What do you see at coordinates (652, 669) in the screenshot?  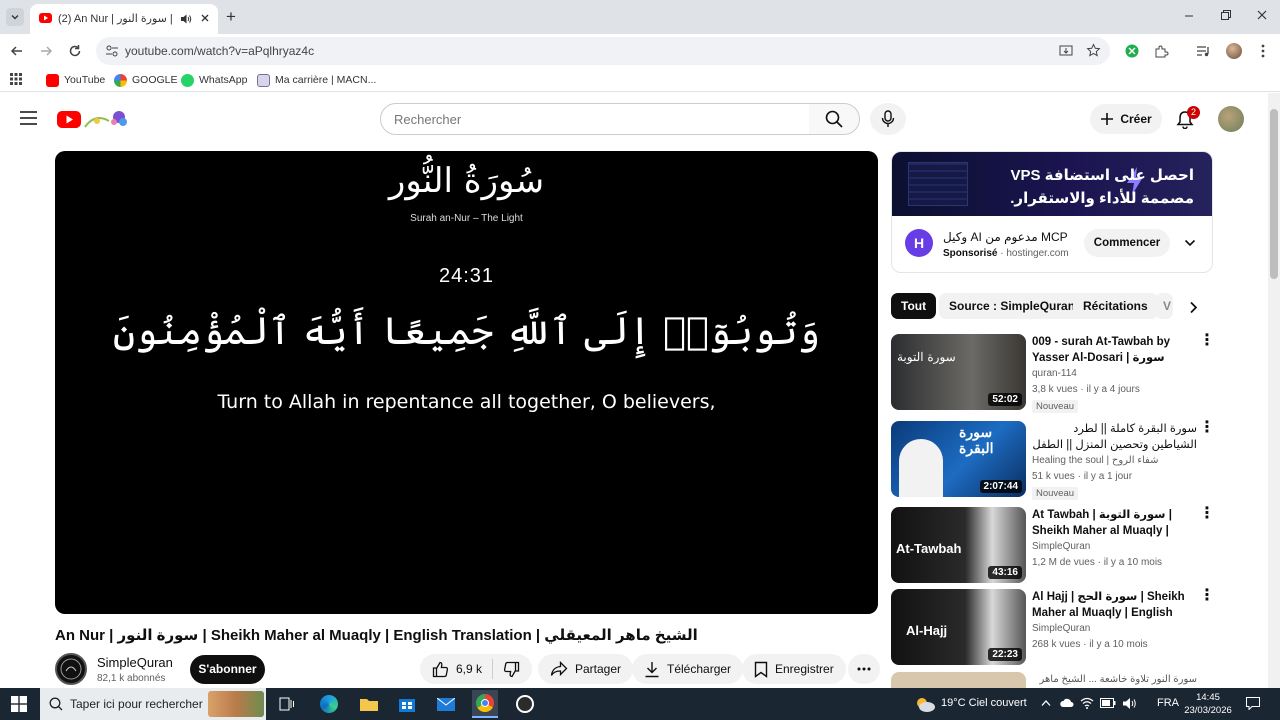 I see `download-icon` at bounding box center [652, 669].